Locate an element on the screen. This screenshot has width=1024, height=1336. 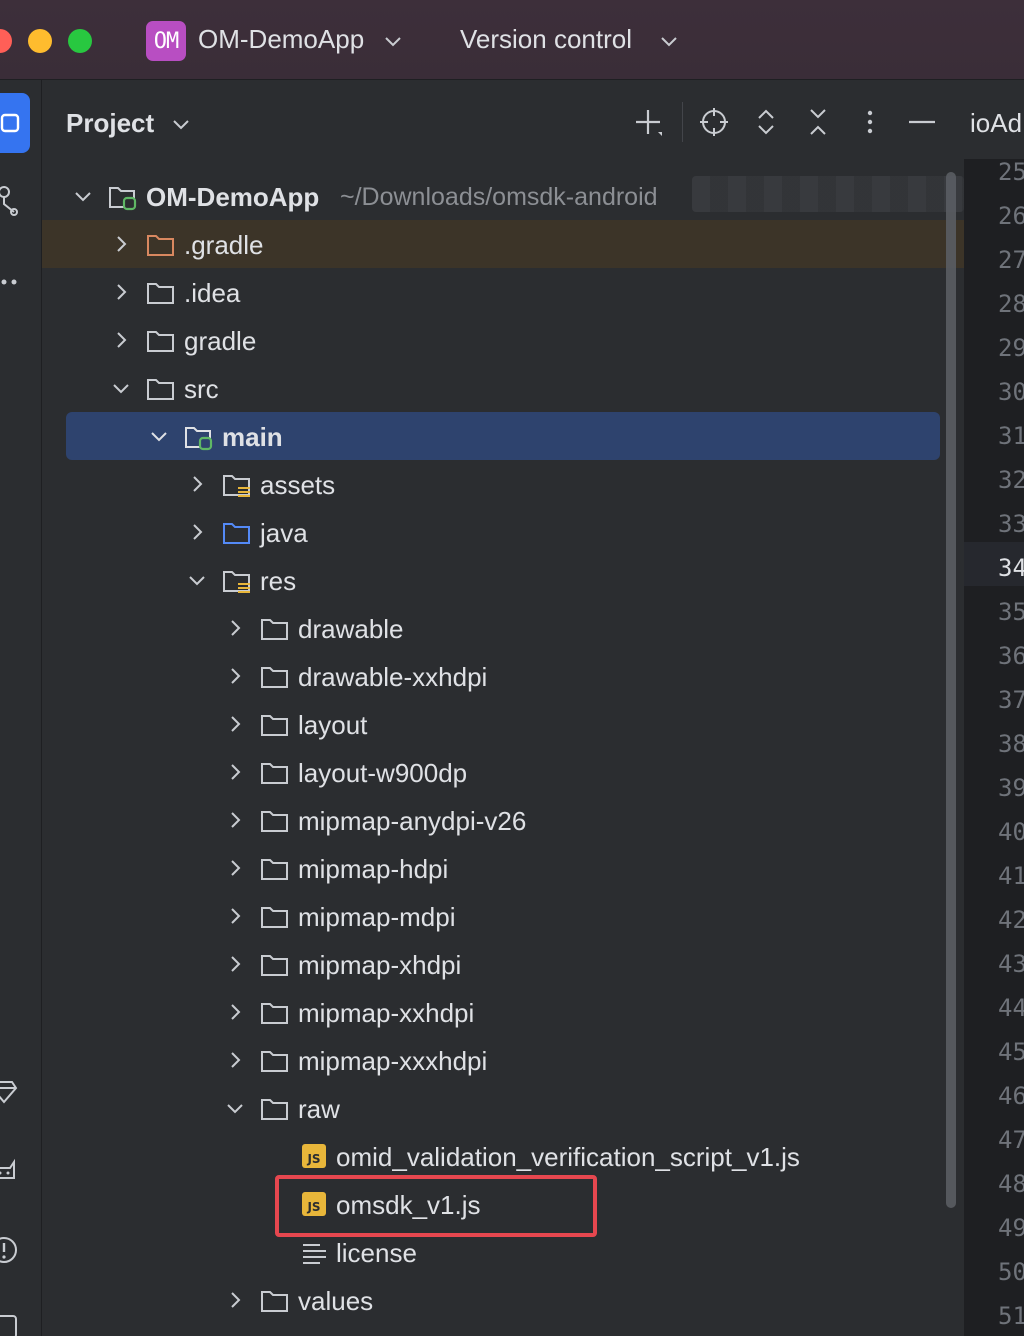
tree-item-label: .idea is located at coordinates (212, 293).